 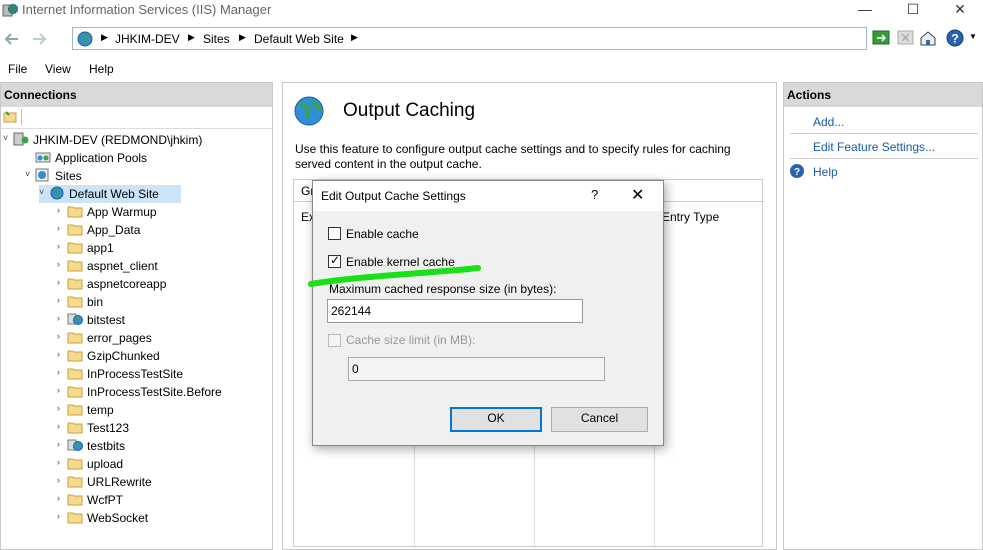 I want to click on tree-item-label: GzipChunked, so click(x=123, y=356).